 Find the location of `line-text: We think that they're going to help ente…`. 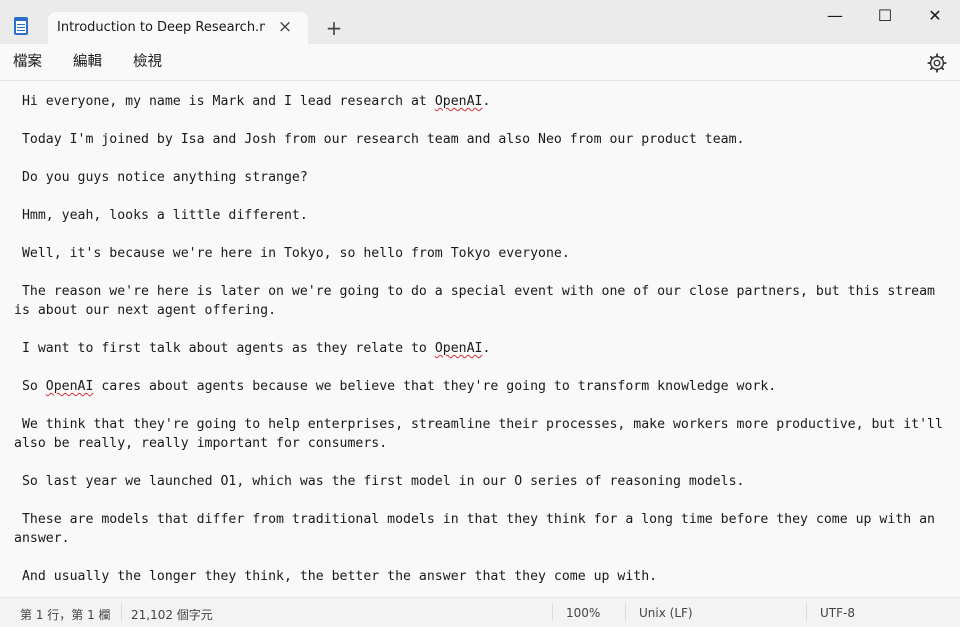

line-text: We think that they're going to help ente… is located at coordinates (482, 434).